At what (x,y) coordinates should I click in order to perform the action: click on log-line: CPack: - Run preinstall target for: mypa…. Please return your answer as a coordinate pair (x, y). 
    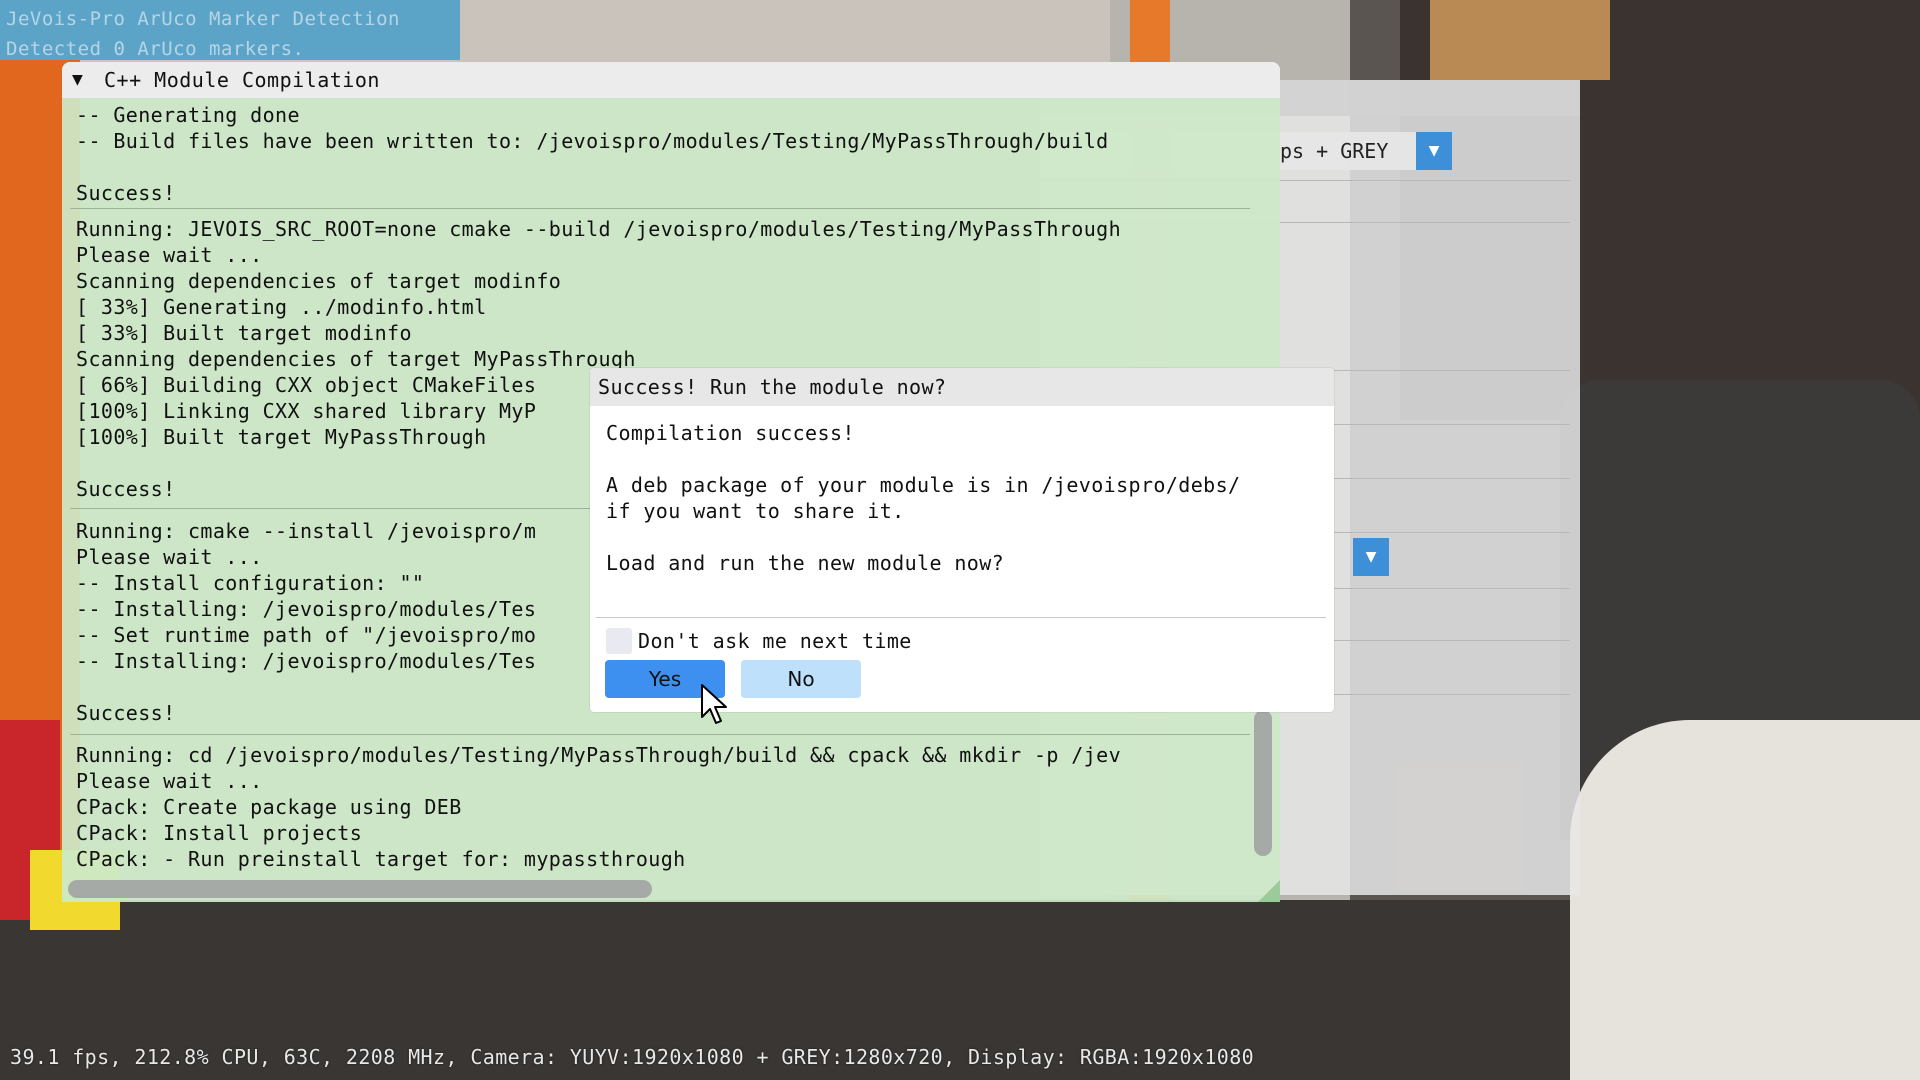
    Looking at the image, I should click on (381, 859).